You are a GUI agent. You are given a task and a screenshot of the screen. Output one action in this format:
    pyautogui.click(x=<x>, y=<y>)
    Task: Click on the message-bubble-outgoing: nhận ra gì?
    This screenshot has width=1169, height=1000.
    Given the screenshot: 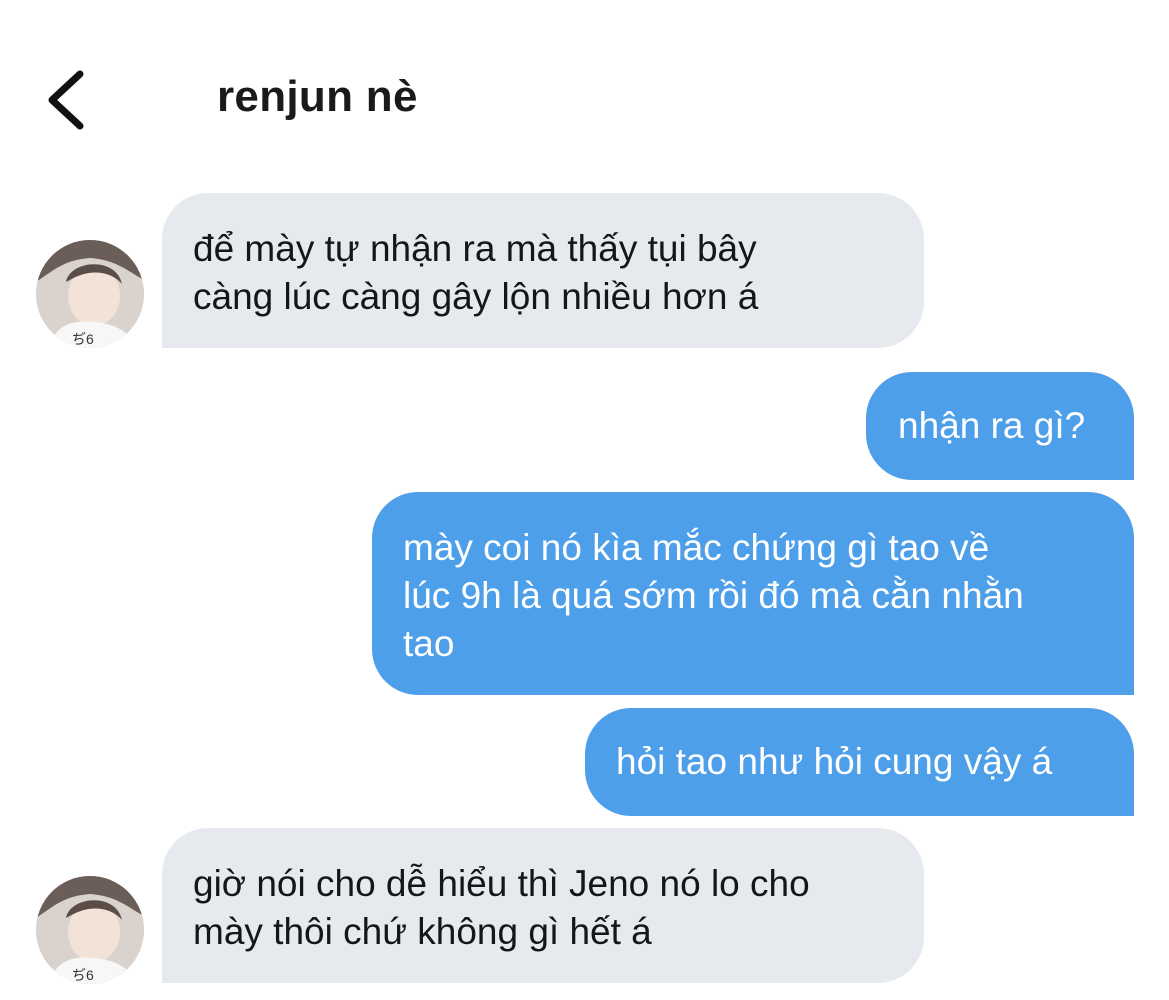 What is the action you would take?
    pyautogui.click(x=1000, y=426)
    